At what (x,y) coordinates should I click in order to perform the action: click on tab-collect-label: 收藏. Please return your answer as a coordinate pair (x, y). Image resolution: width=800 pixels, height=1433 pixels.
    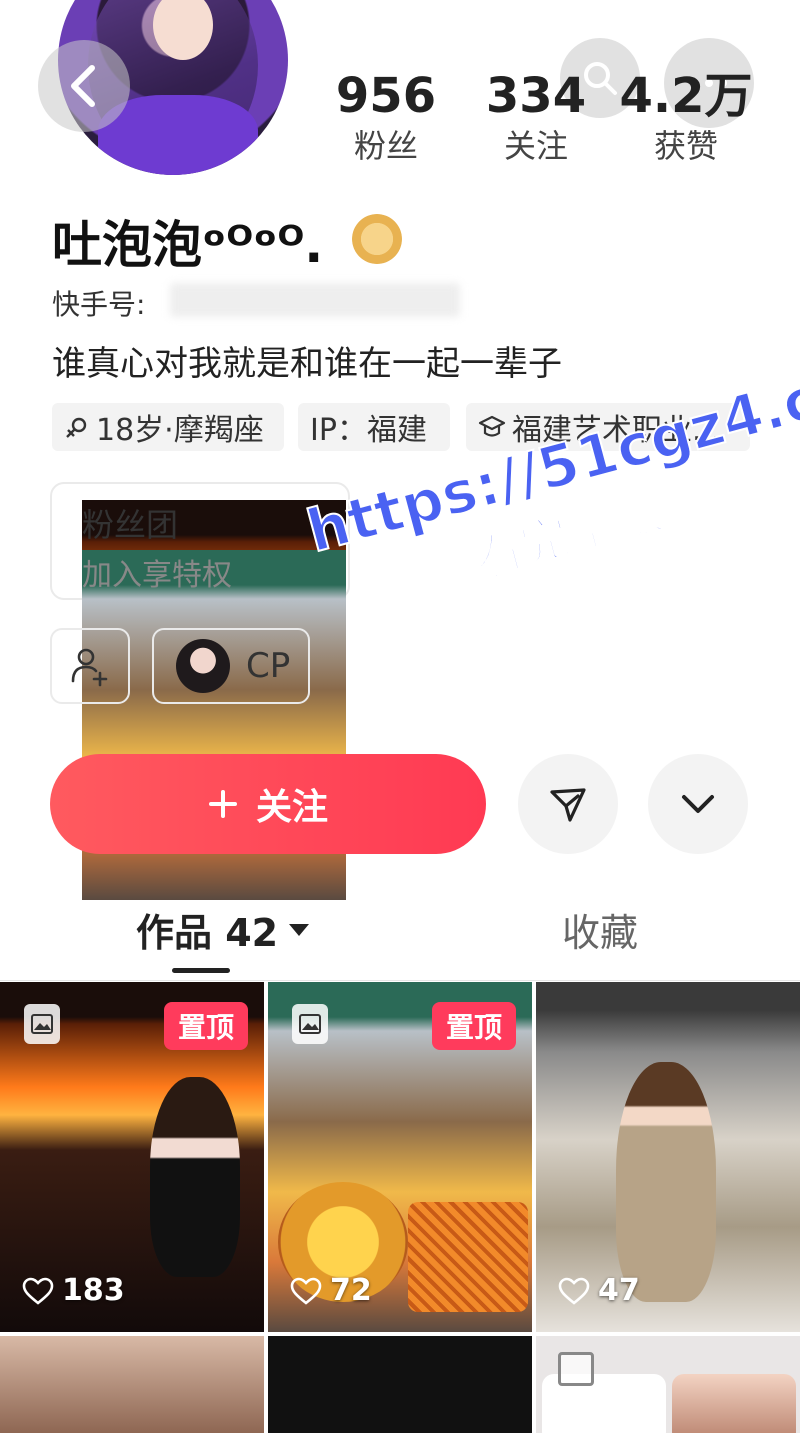
    Looking at the image, I should click on (600, 933).